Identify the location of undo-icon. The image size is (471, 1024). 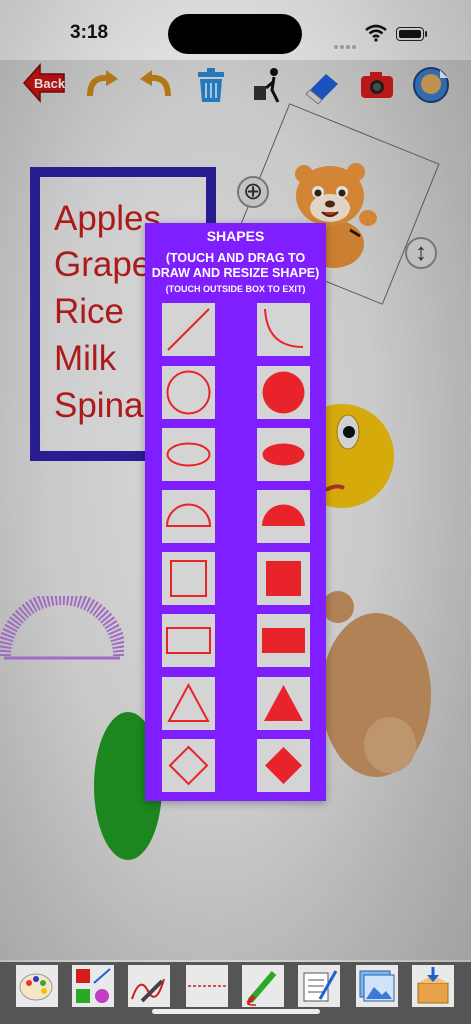
(155, 85).